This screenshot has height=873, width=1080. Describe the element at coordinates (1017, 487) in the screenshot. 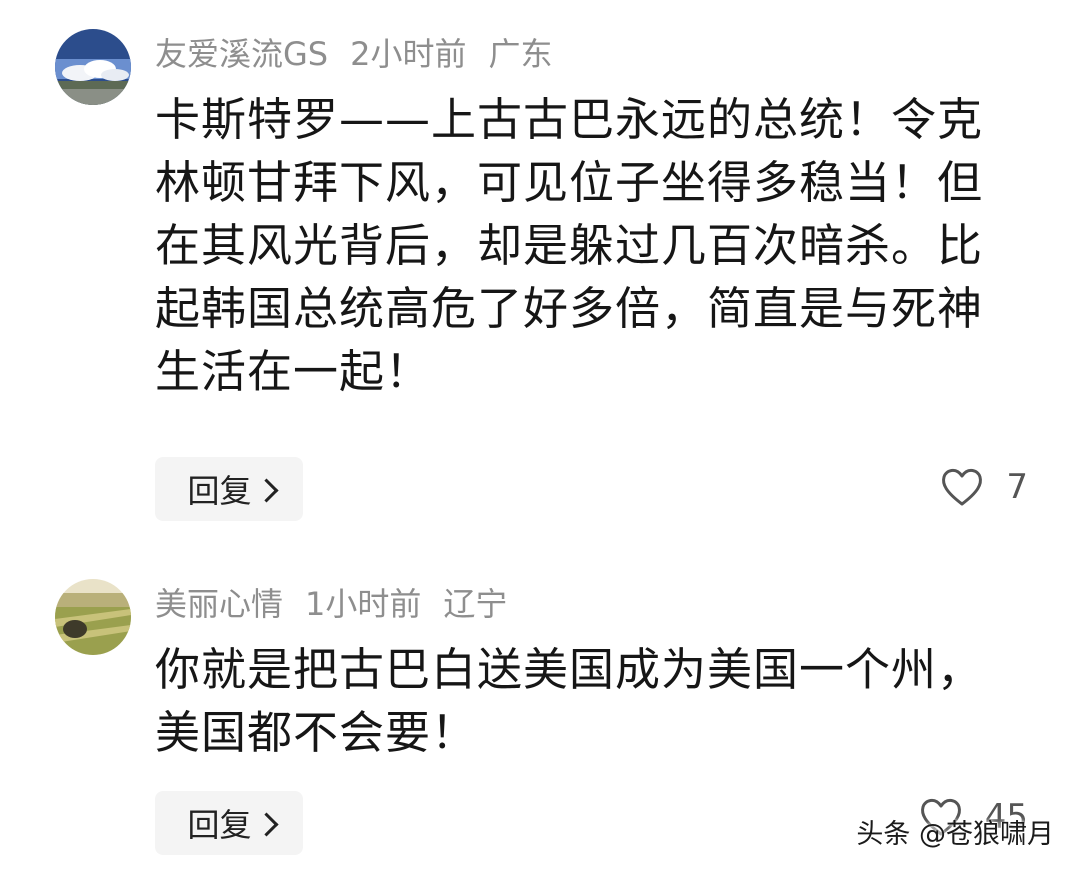

I see `like-count: 7` at that location.